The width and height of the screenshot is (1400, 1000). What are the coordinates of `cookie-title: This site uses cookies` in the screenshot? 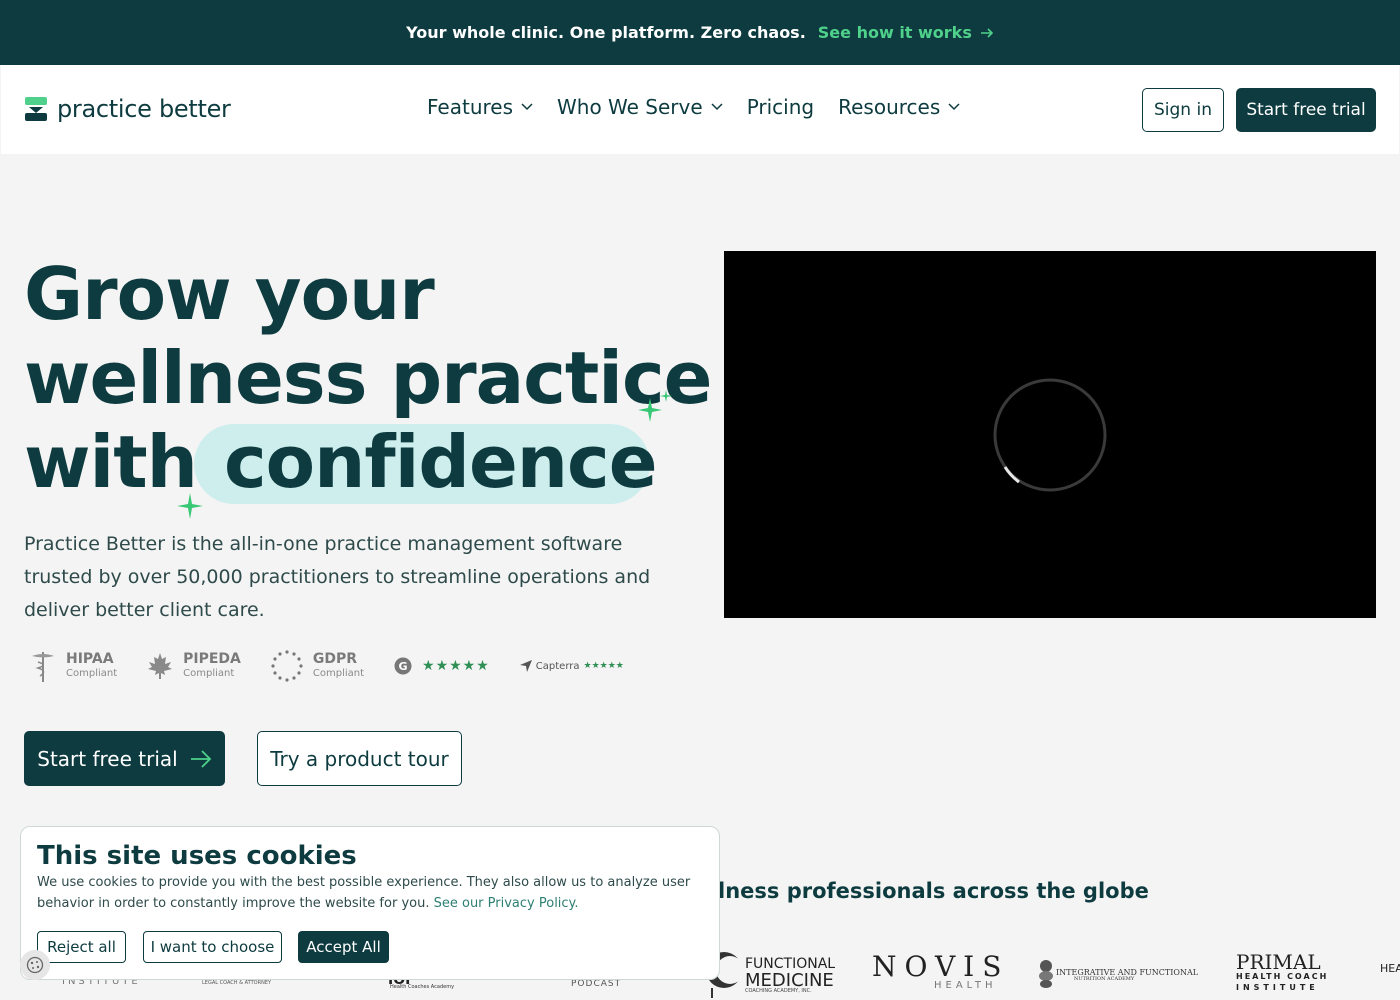 It's located at (197, 856).